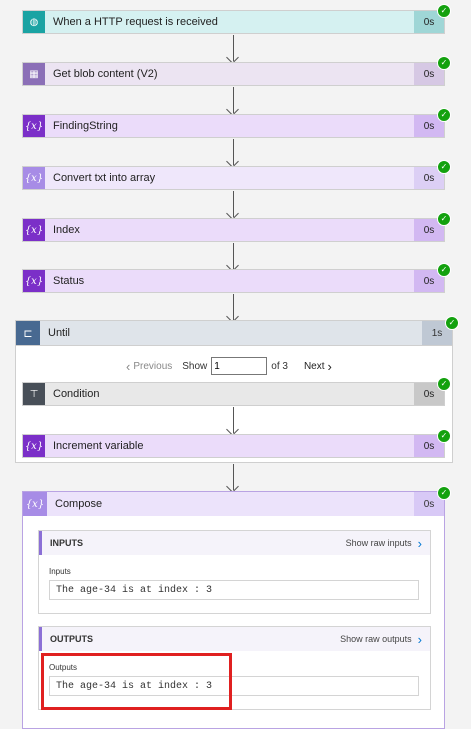 Image resolution: width=471 pixels, height=729 pixels. I want to click on show-label: Show, so click(195, 366).